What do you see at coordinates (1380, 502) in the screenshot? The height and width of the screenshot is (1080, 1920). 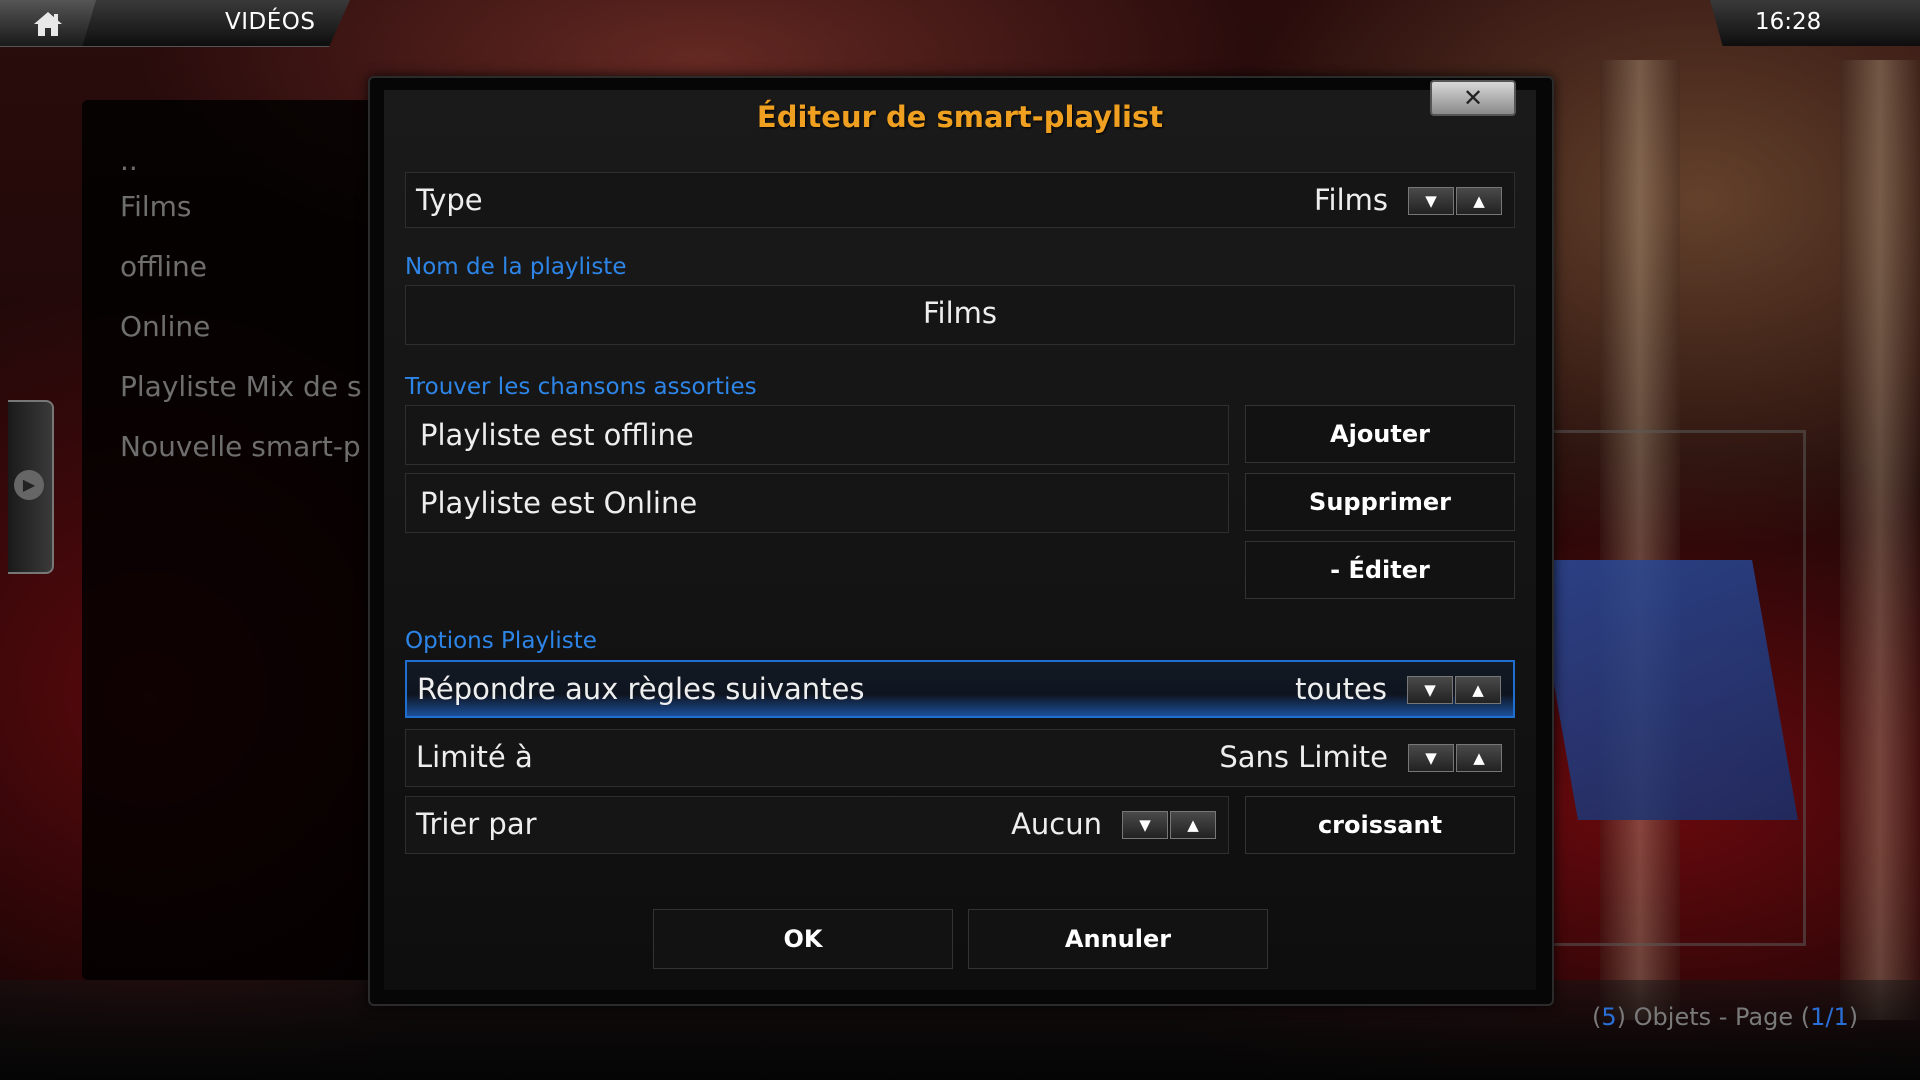 I see `remove-rule-button: Supprimer` at bounding box center [1380, 502].